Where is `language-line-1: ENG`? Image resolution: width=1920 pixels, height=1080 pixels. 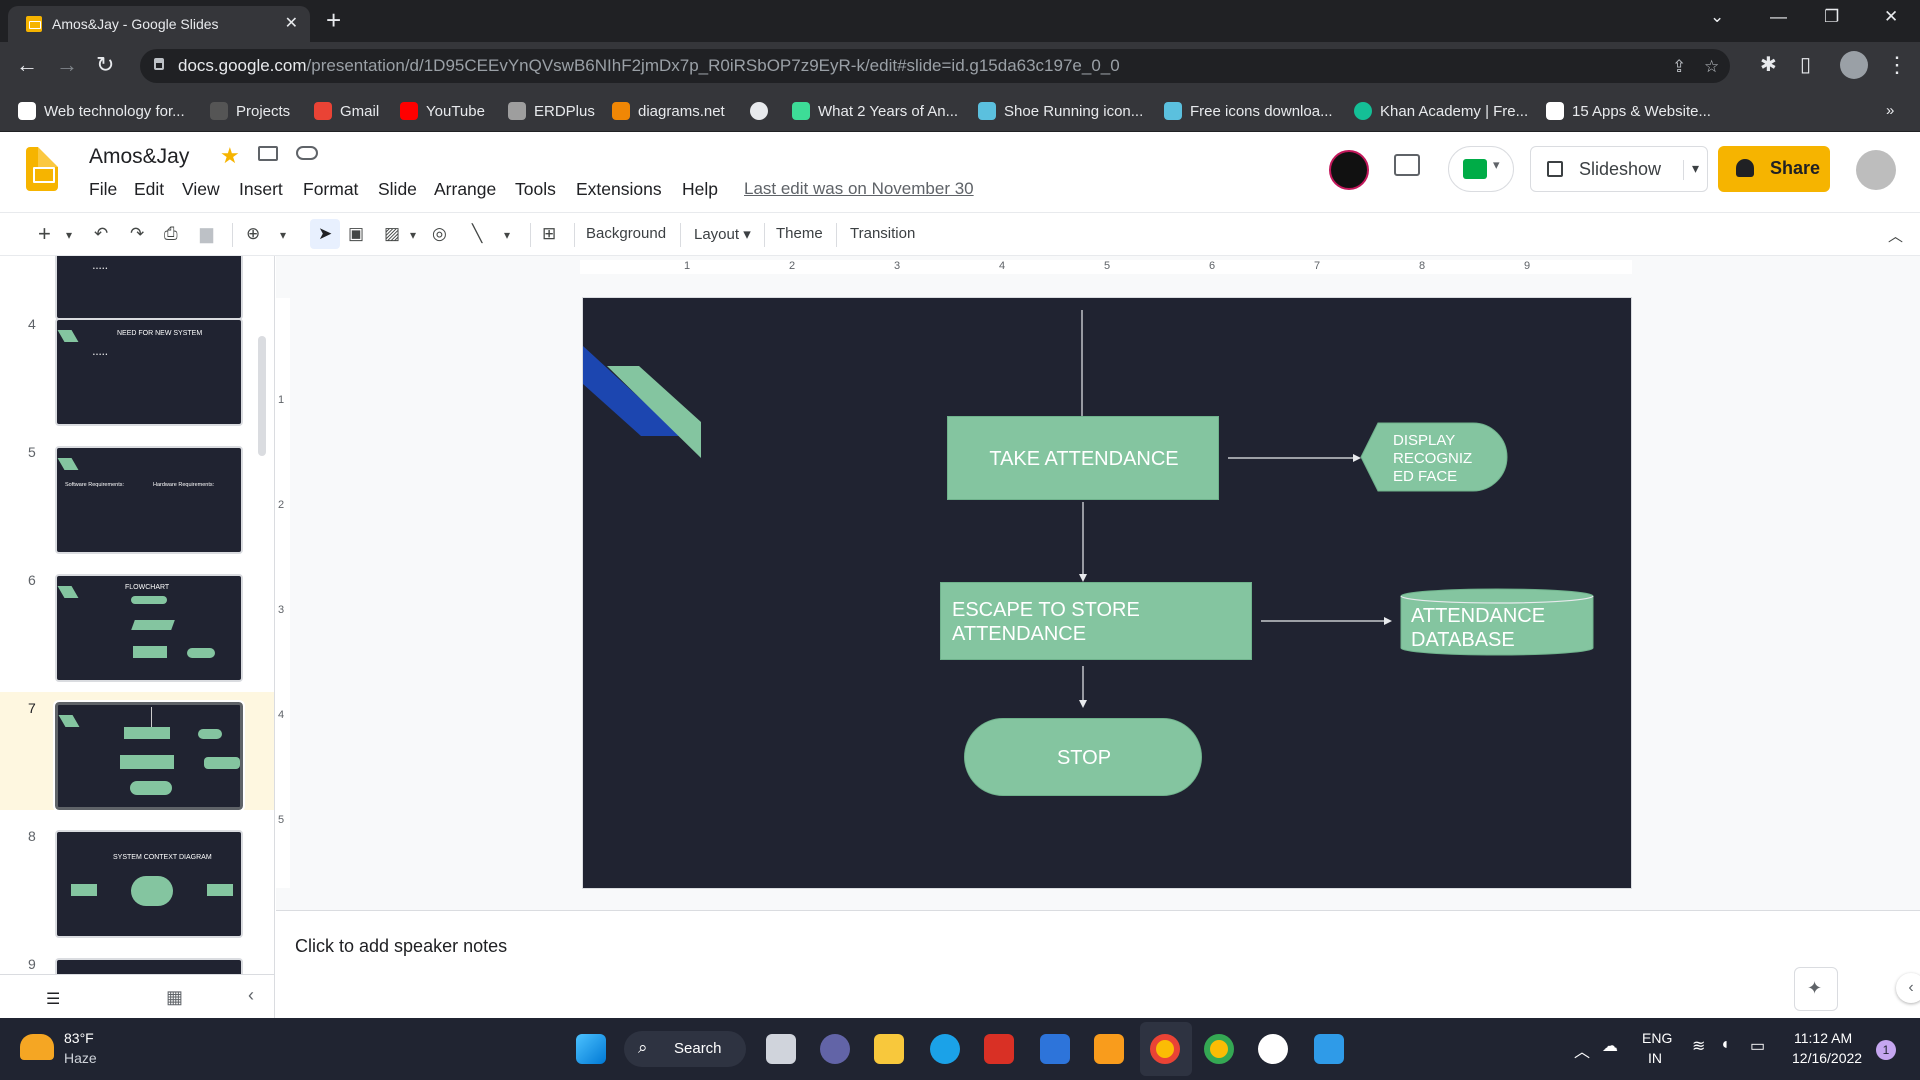 language-line-1: ENG is located at coordinates (1657, 1038).